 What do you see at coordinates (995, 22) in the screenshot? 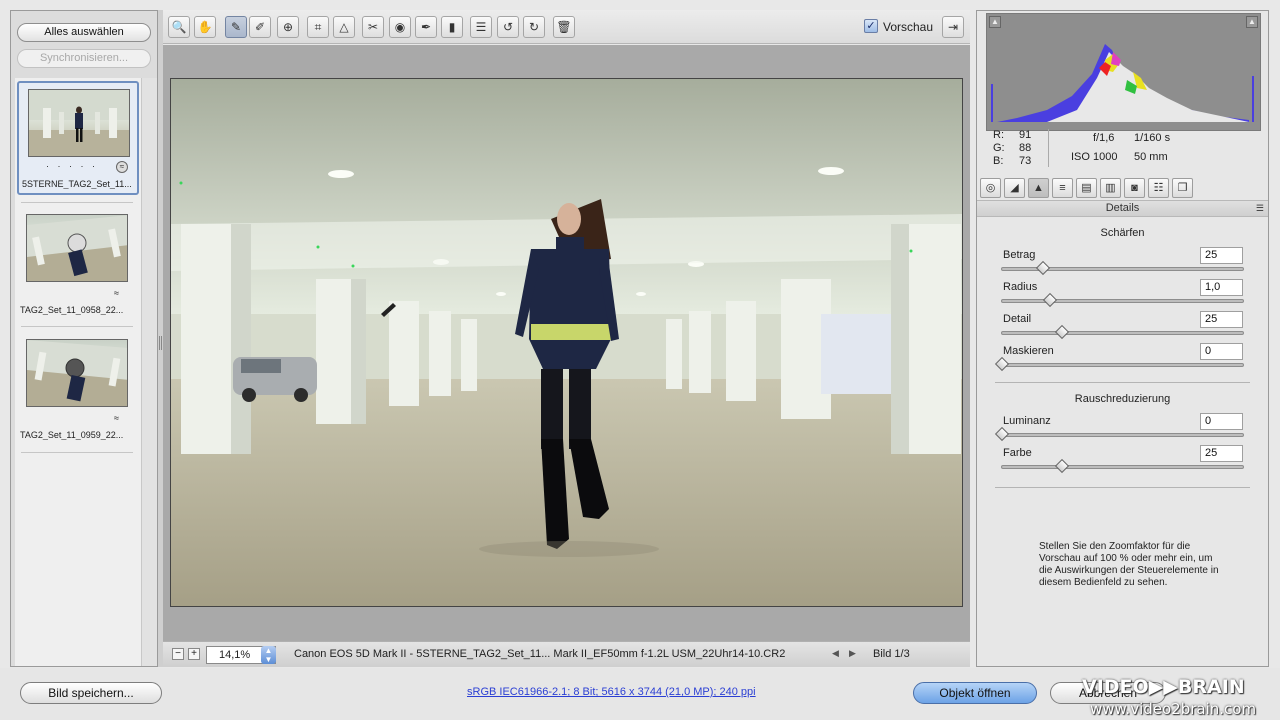
I see `shadow-clipping-icon: ▲` at bounding box center [995, 22].